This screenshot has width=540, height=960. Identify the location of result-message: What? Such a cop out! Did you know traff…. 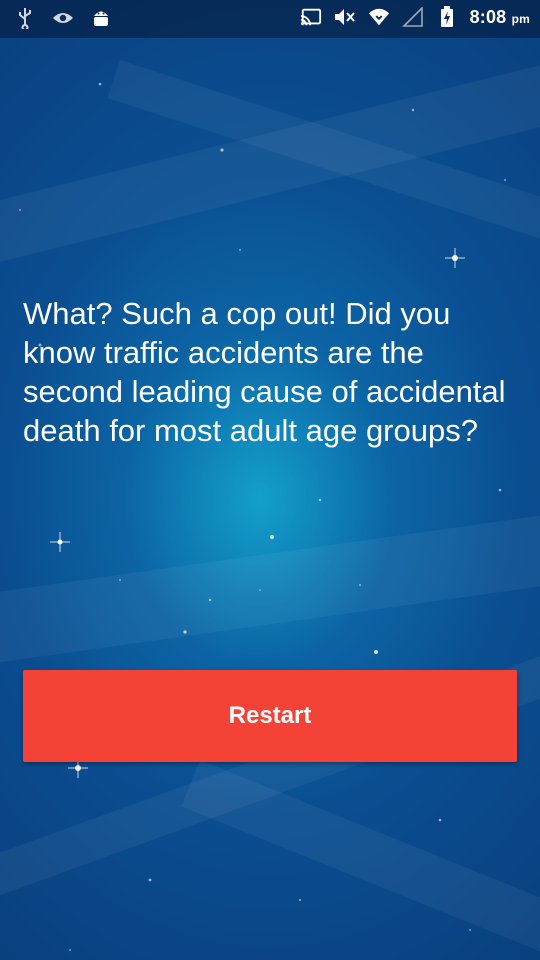
(264, 372).